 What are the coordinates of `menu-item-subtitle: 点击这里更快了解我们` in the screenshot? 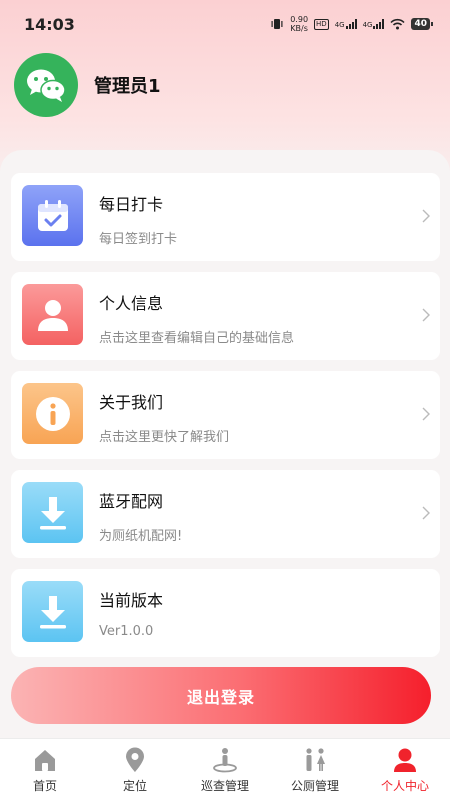 It's located at (164, 437).